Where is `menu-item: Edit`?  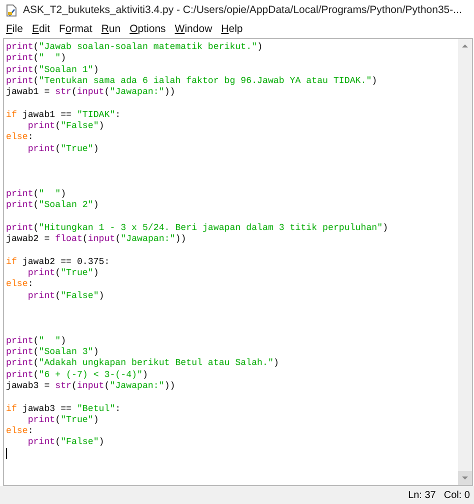 menu-item: Edit is located at coordinates (41, 30).